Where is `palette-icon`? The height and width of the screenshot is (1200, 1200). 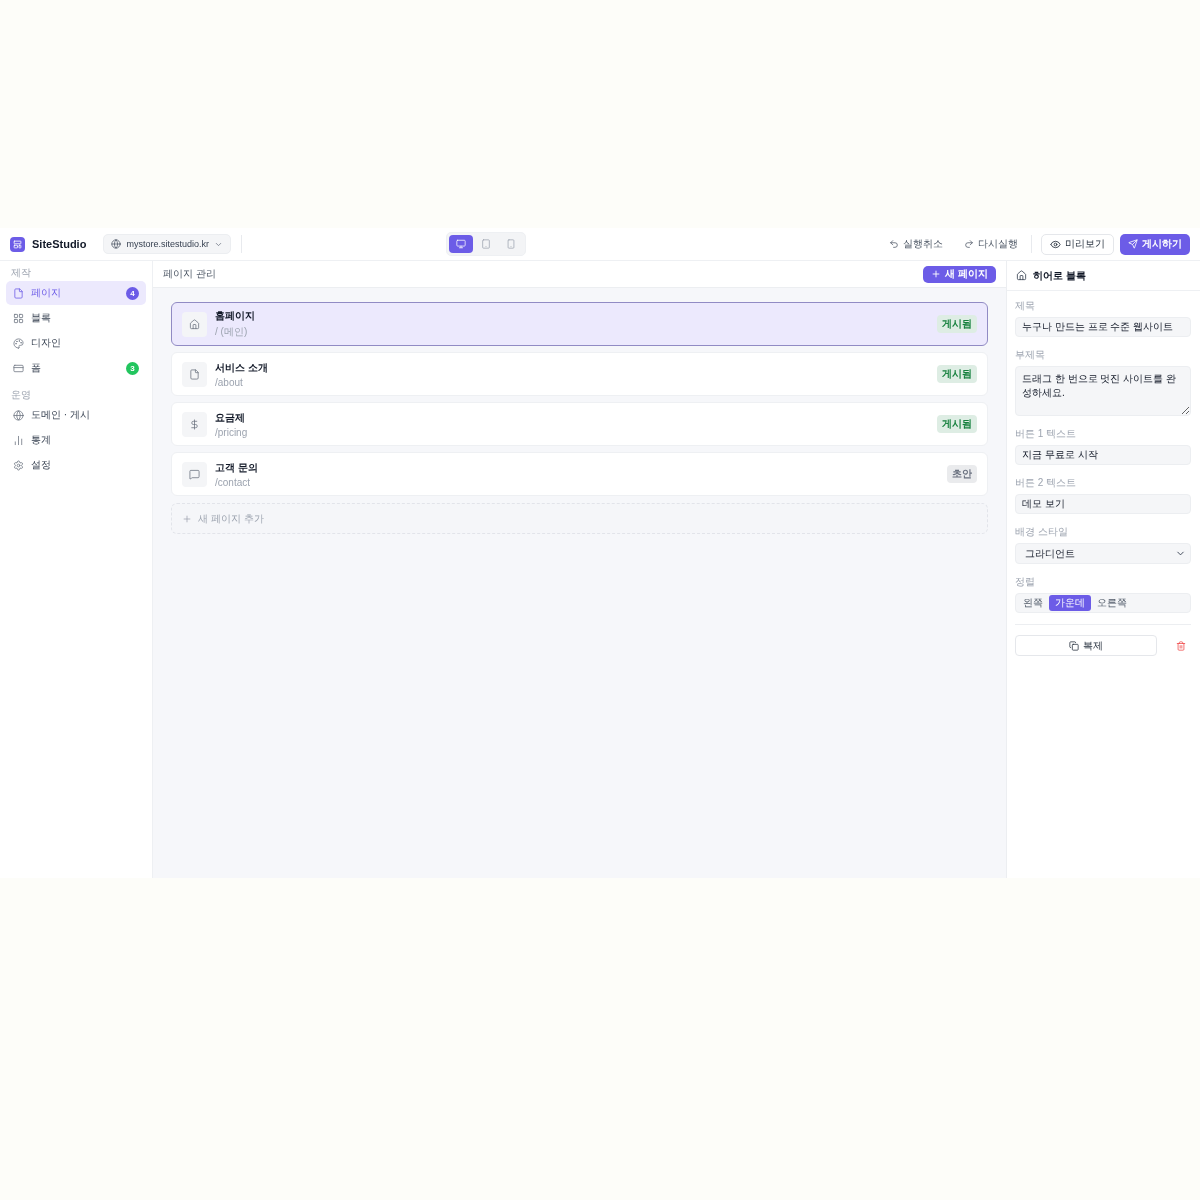 palette-icon is located at coordinates (18, 343).